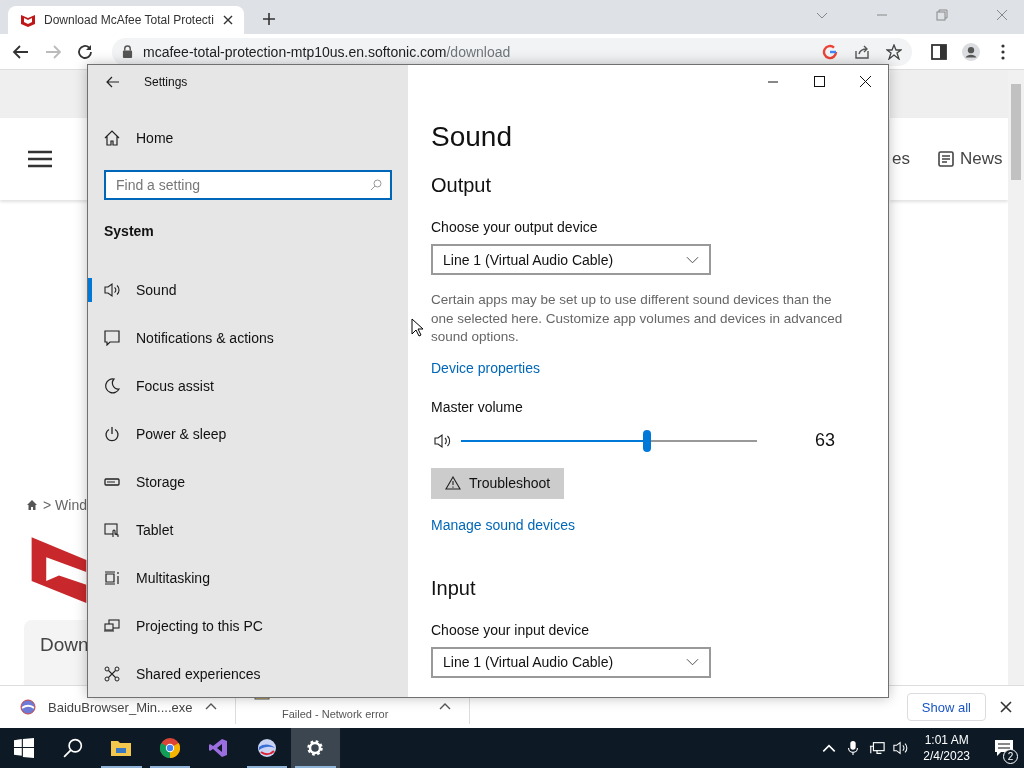 This screenshot has width=1024, height=768. I want to click on time-text: 1:01 AM, so click(946, 740).